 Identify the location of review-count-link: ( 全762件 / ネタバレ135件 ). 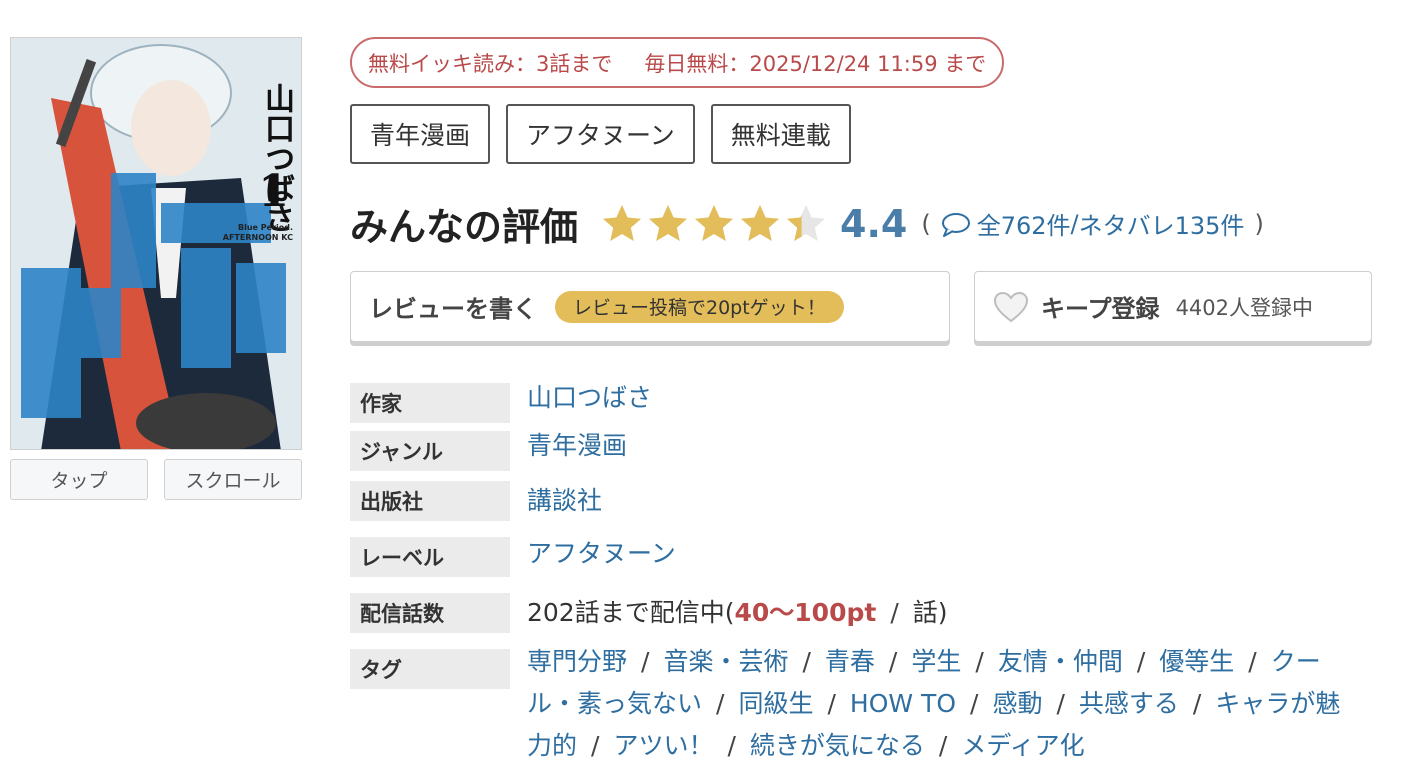
(1092, 223).